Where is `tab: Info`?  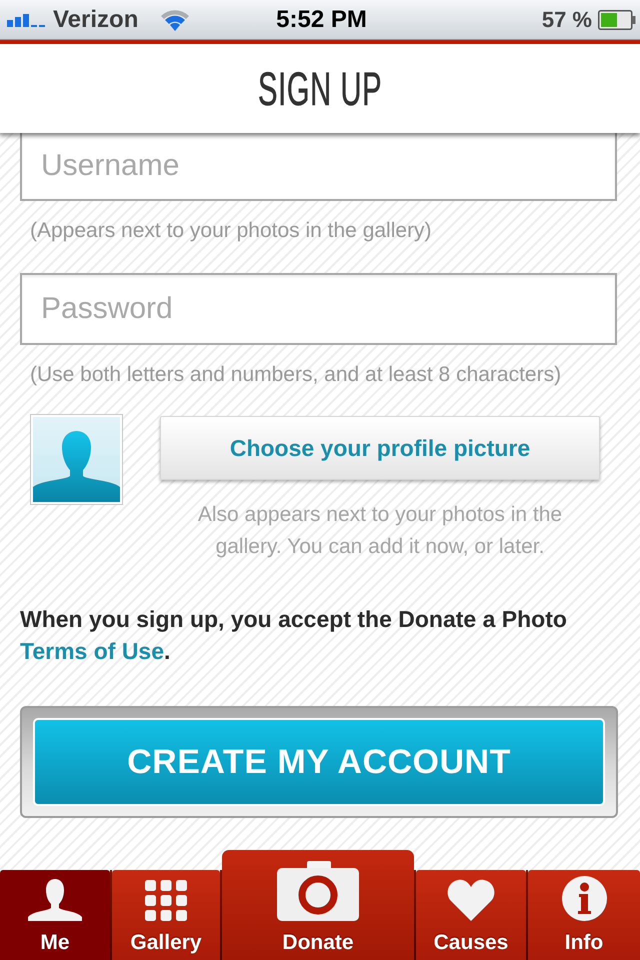
tab: Info is located at coordinates (584, 915).